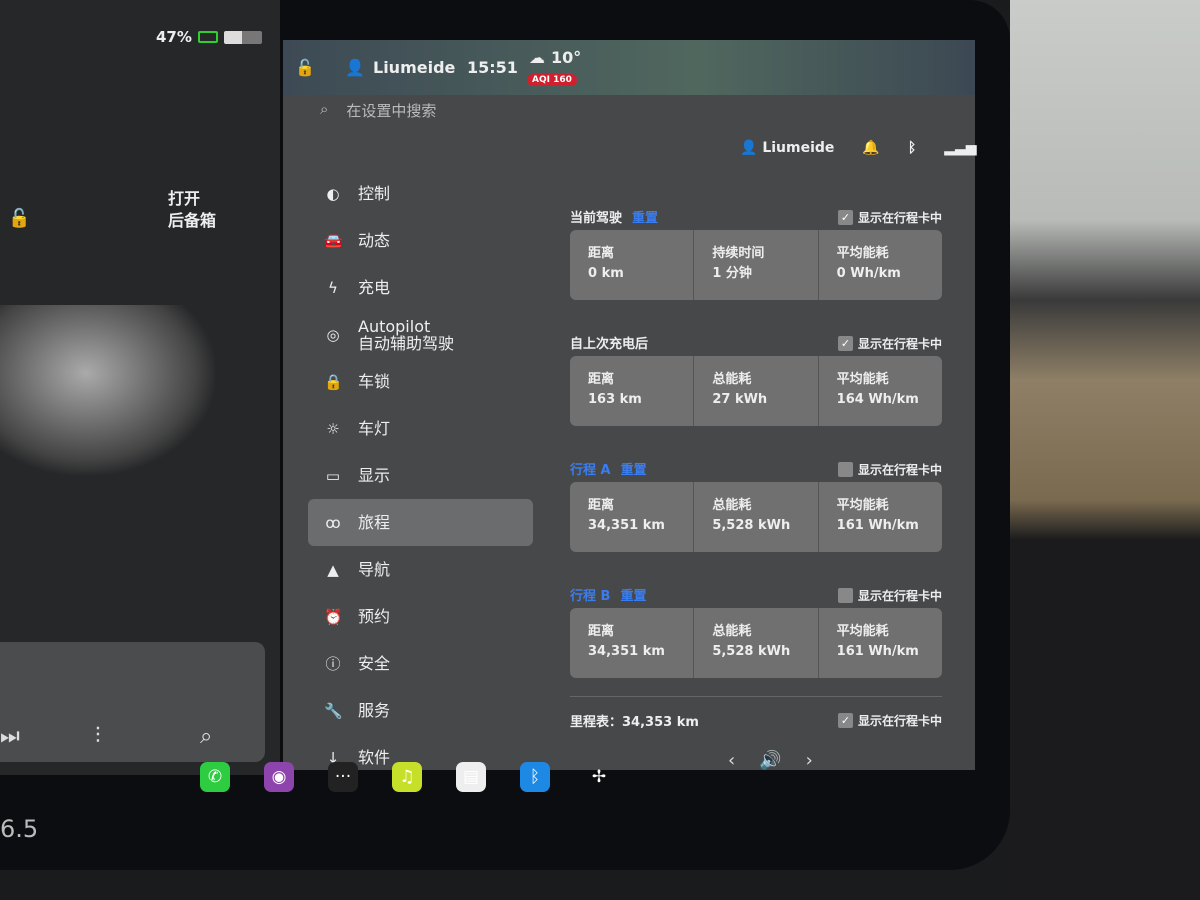 The height and width of the screenshot is (900, 1200). What do you see at coordinates (374, 287) in the screenshot?
I see `sidebar-item-label: 充电` at bounding box center [374, 287].